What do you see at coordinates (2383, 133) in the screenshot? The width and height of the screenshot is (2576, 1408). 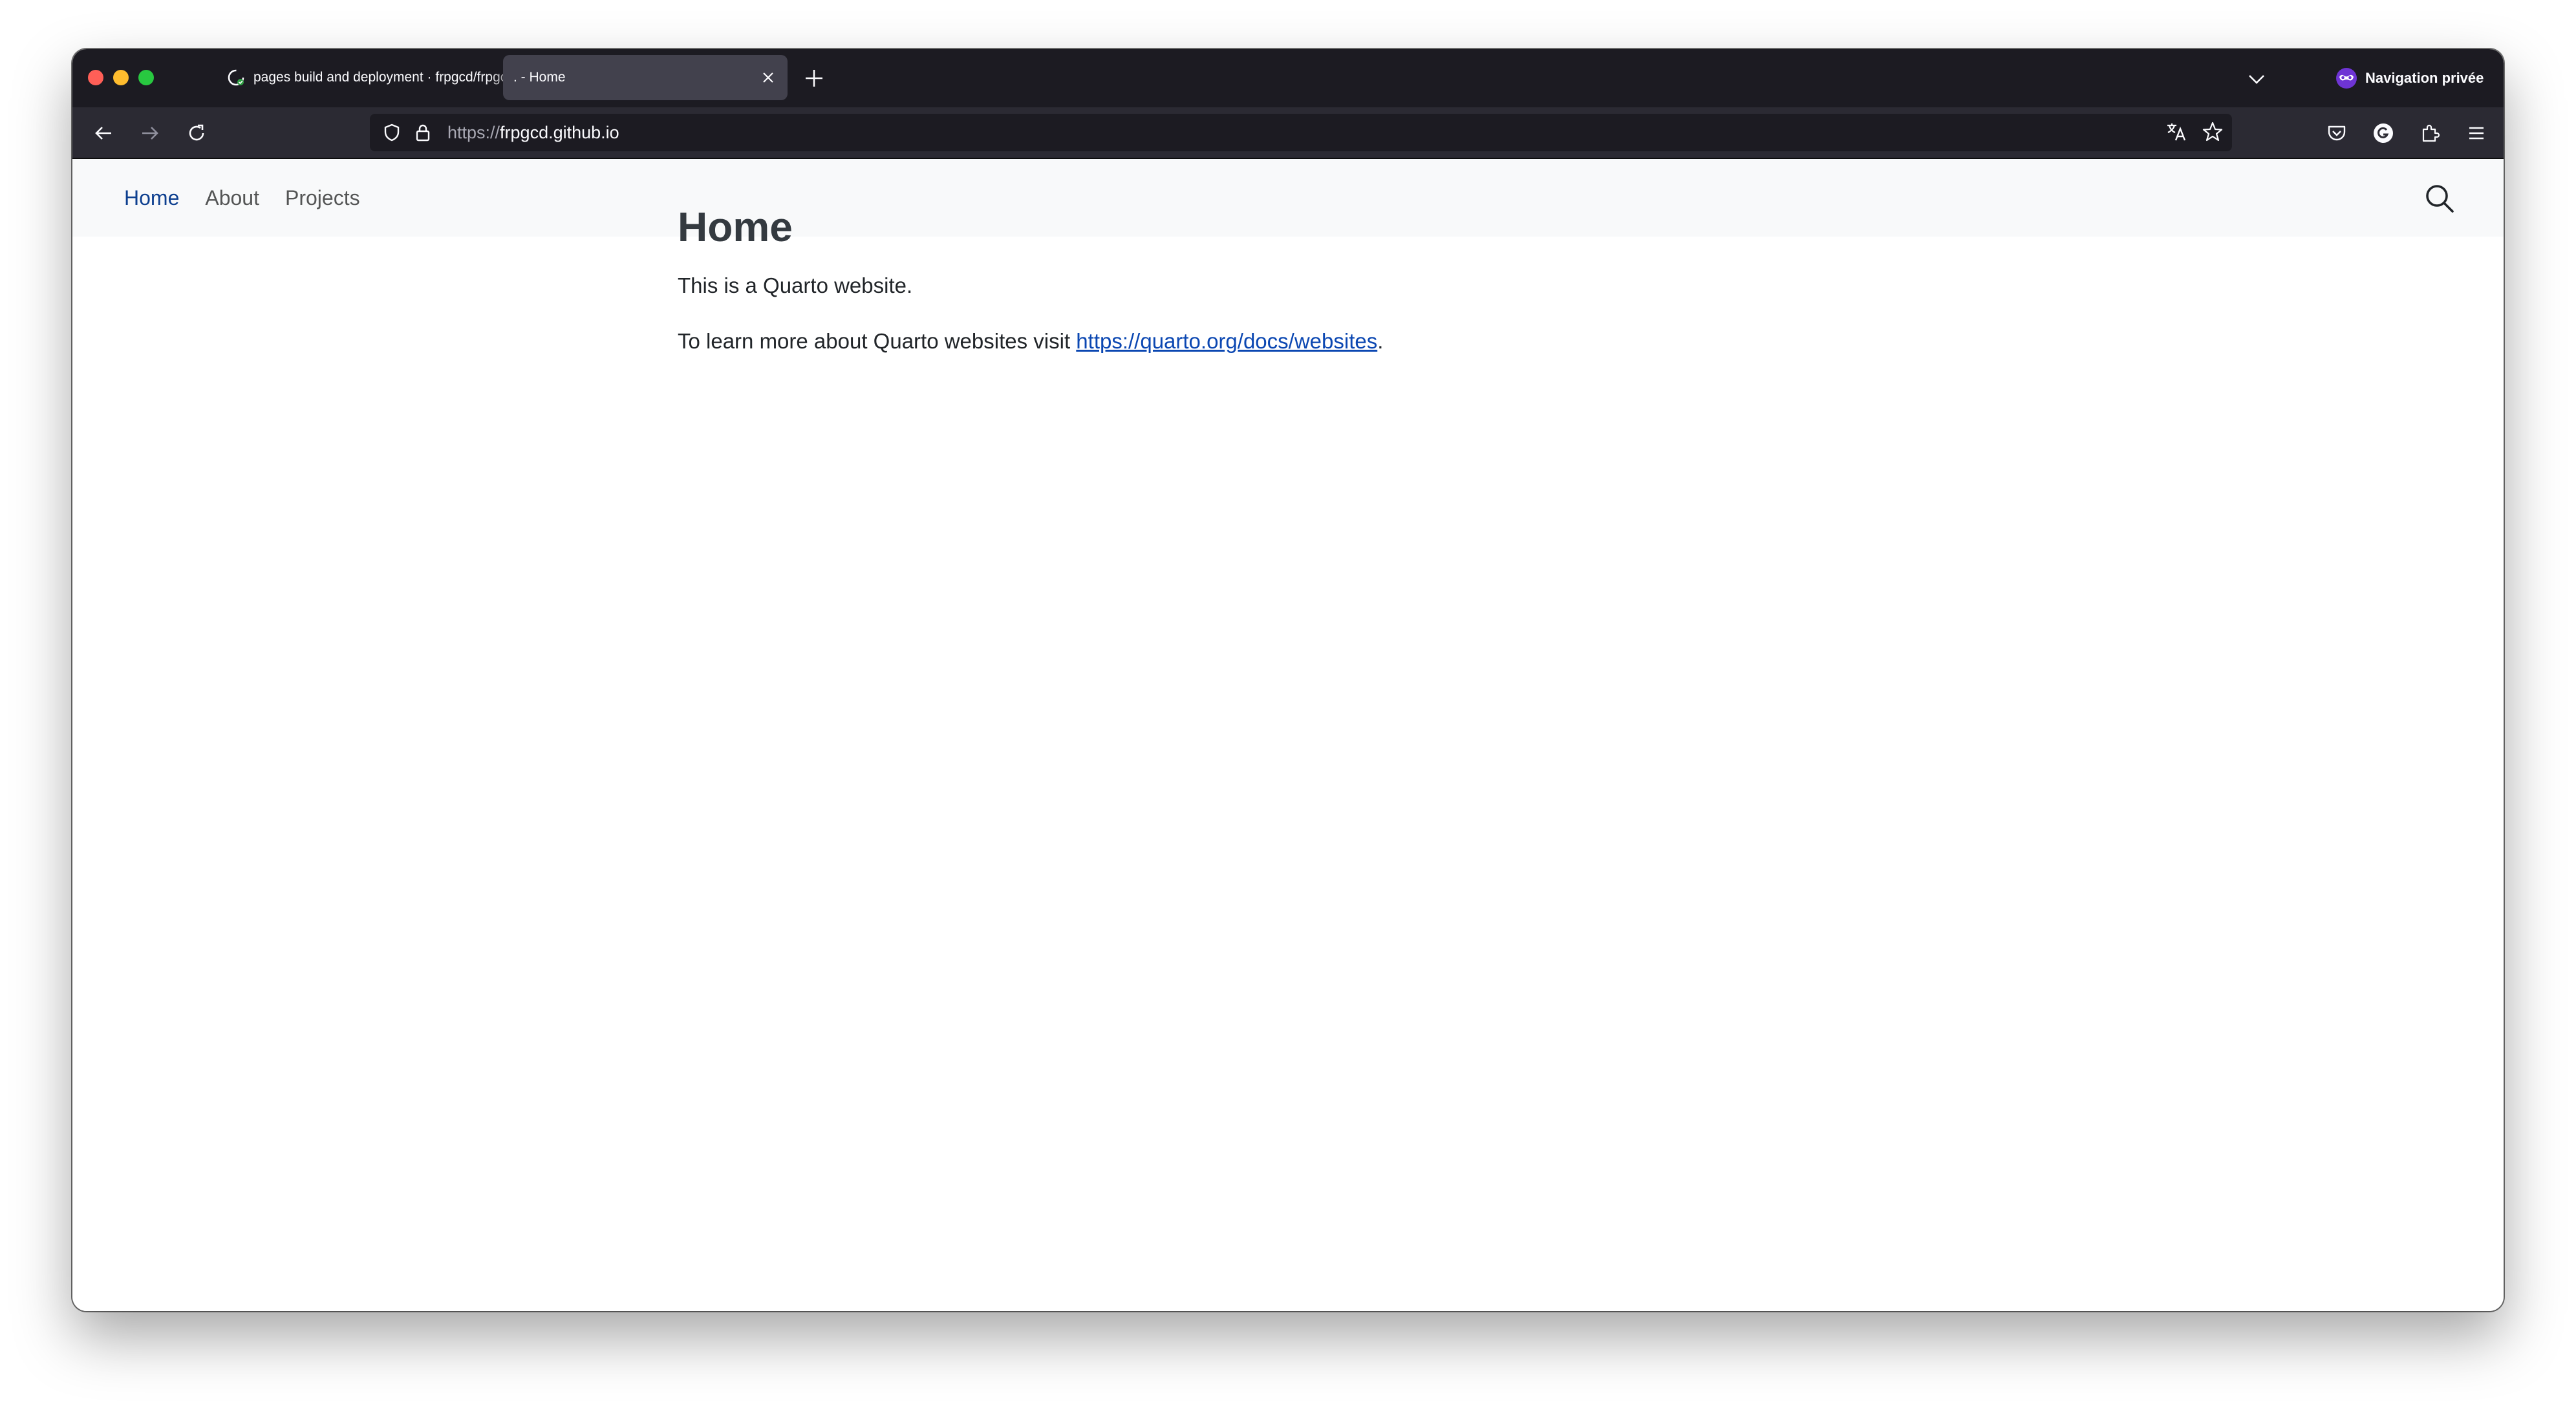 I see `account-avatar-icon` at bounding box center [2383, 133].